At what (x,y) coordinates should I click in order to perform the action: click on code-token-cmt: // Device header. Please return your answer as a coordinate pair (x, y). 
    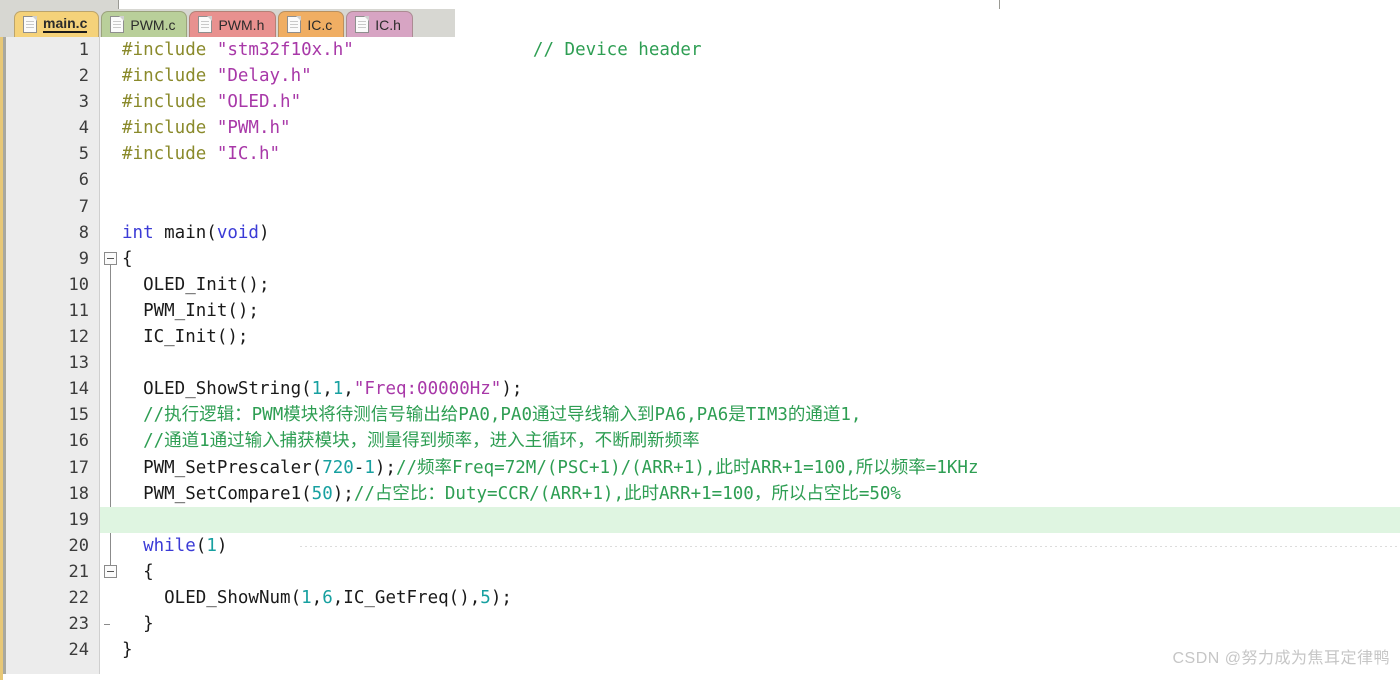
    Looking at the image, I should click on (617, 50).